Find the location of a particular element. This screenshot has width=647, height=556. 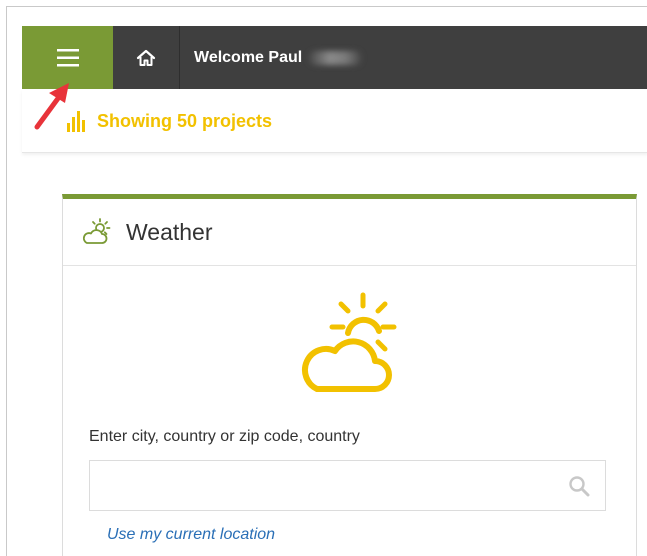

partly-sunny-icon is located at coordinates (97, 232).